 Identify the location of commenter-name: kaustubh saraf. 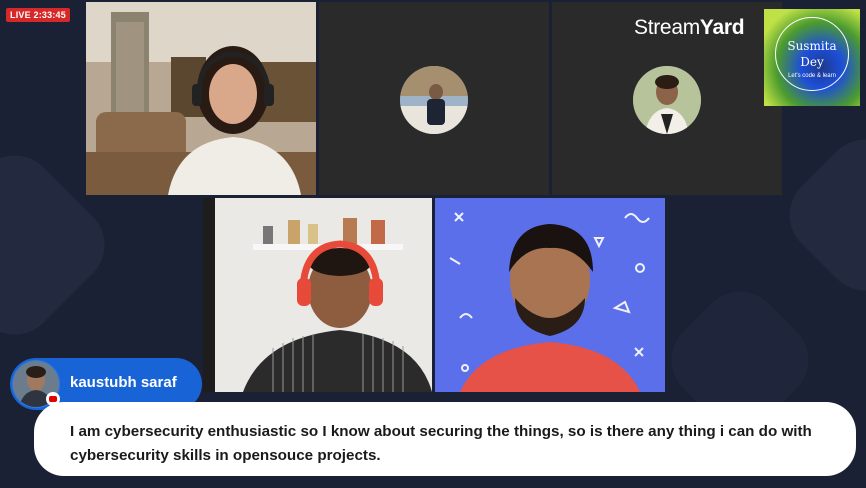
(123, 382).